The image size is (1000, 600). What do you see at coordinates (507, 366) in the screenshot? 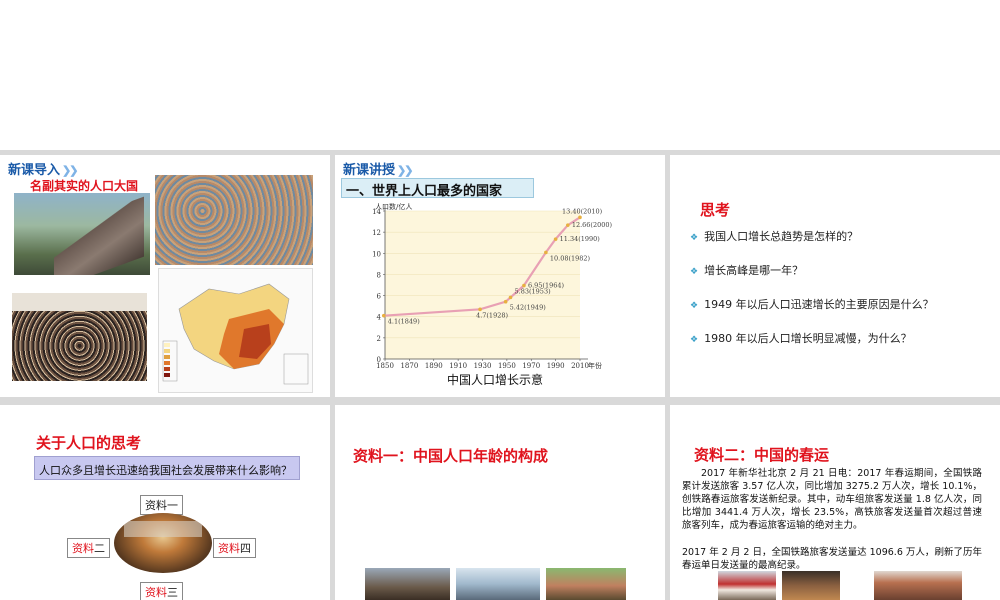
I see `x-tick-label: 1950` at bounding box center [507, 366].